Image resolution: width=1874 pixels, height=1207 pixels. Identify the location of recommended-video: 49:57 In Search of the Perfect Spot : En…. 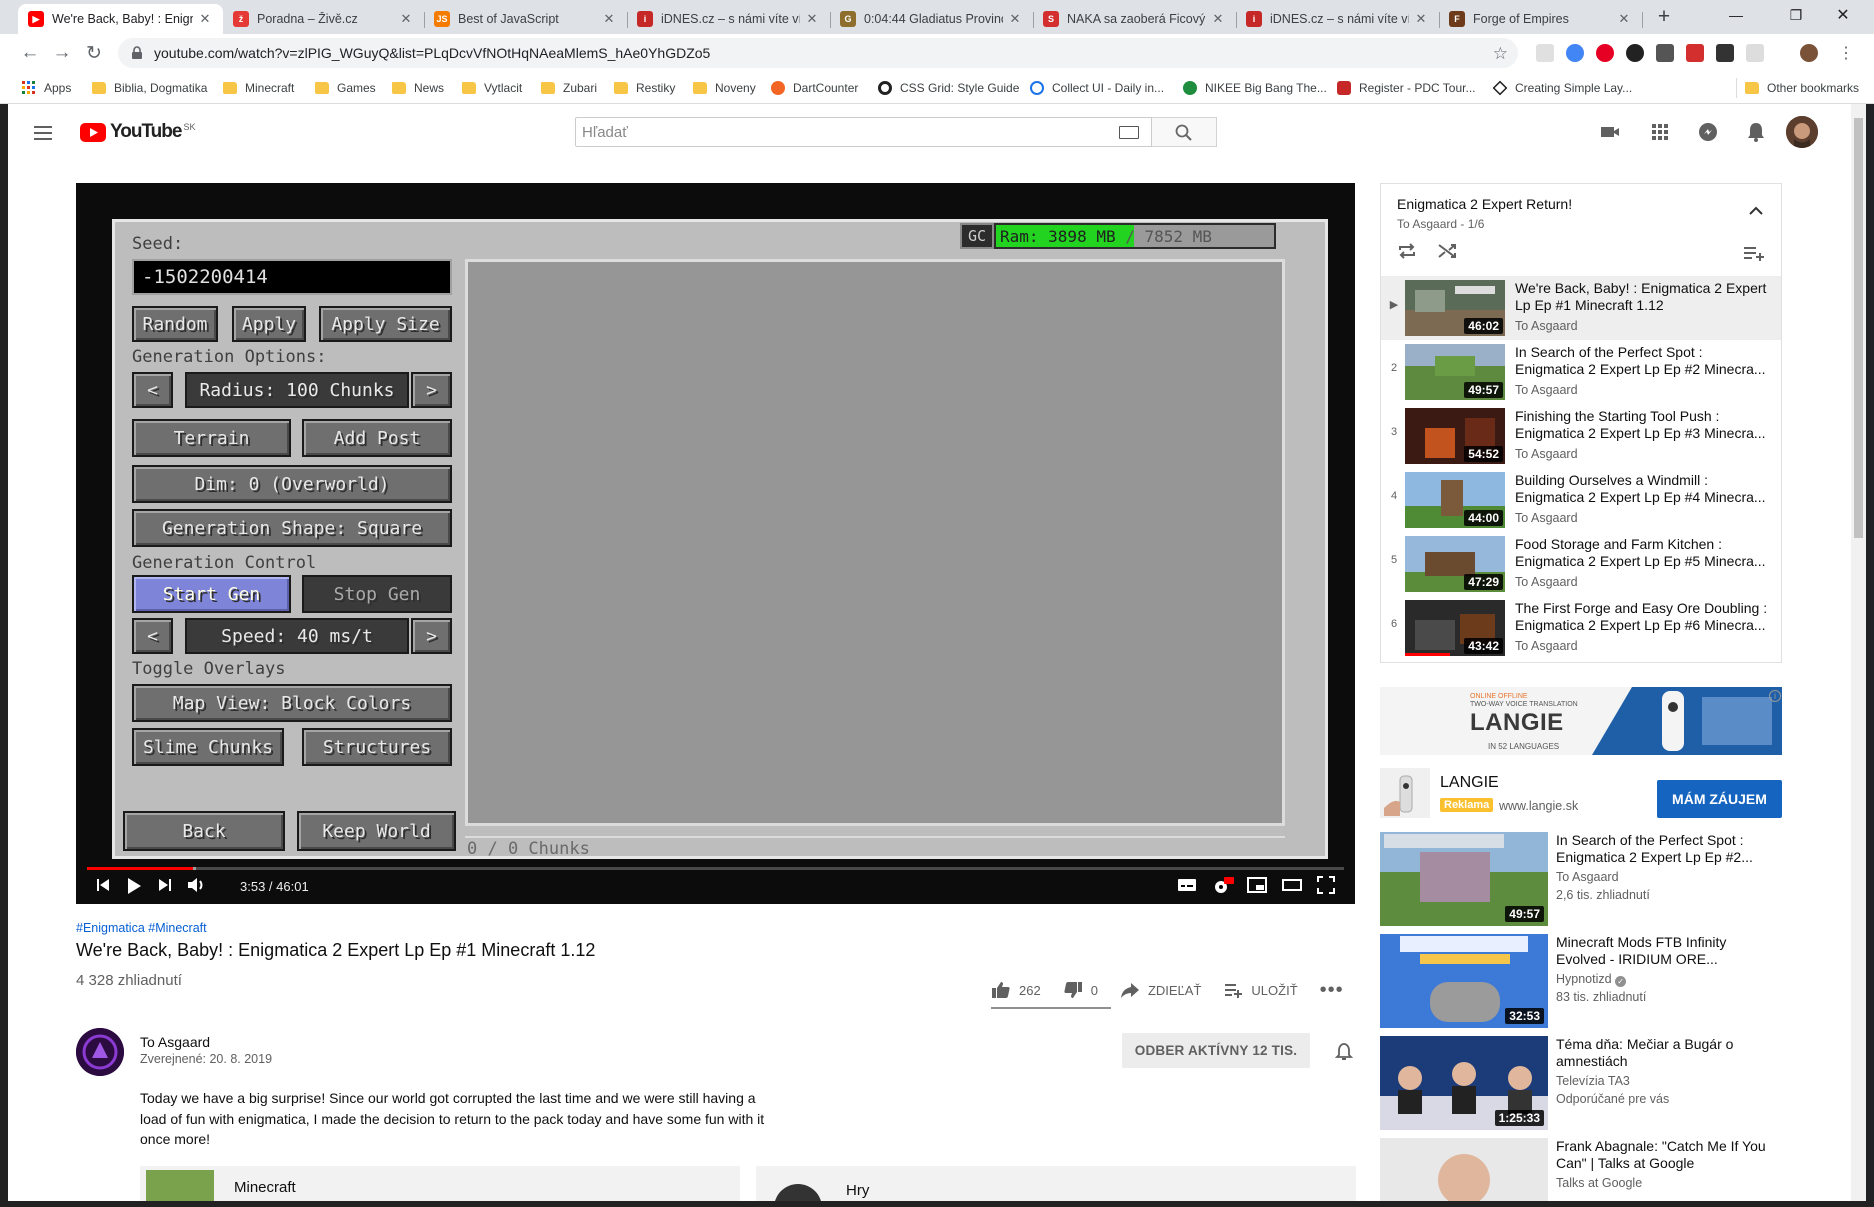
(1581, 879).